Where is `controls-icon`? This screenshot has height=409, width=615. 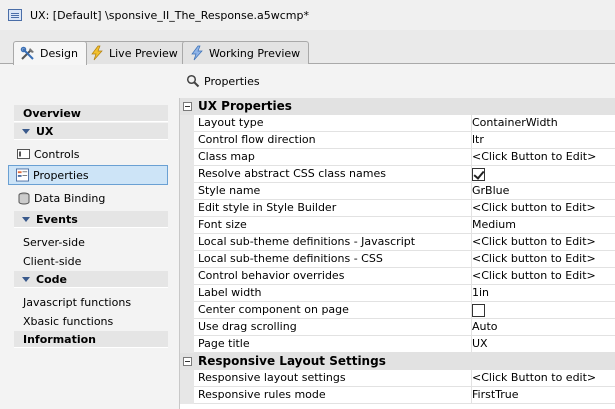
controls-icon is located at coordinates (23, 154).